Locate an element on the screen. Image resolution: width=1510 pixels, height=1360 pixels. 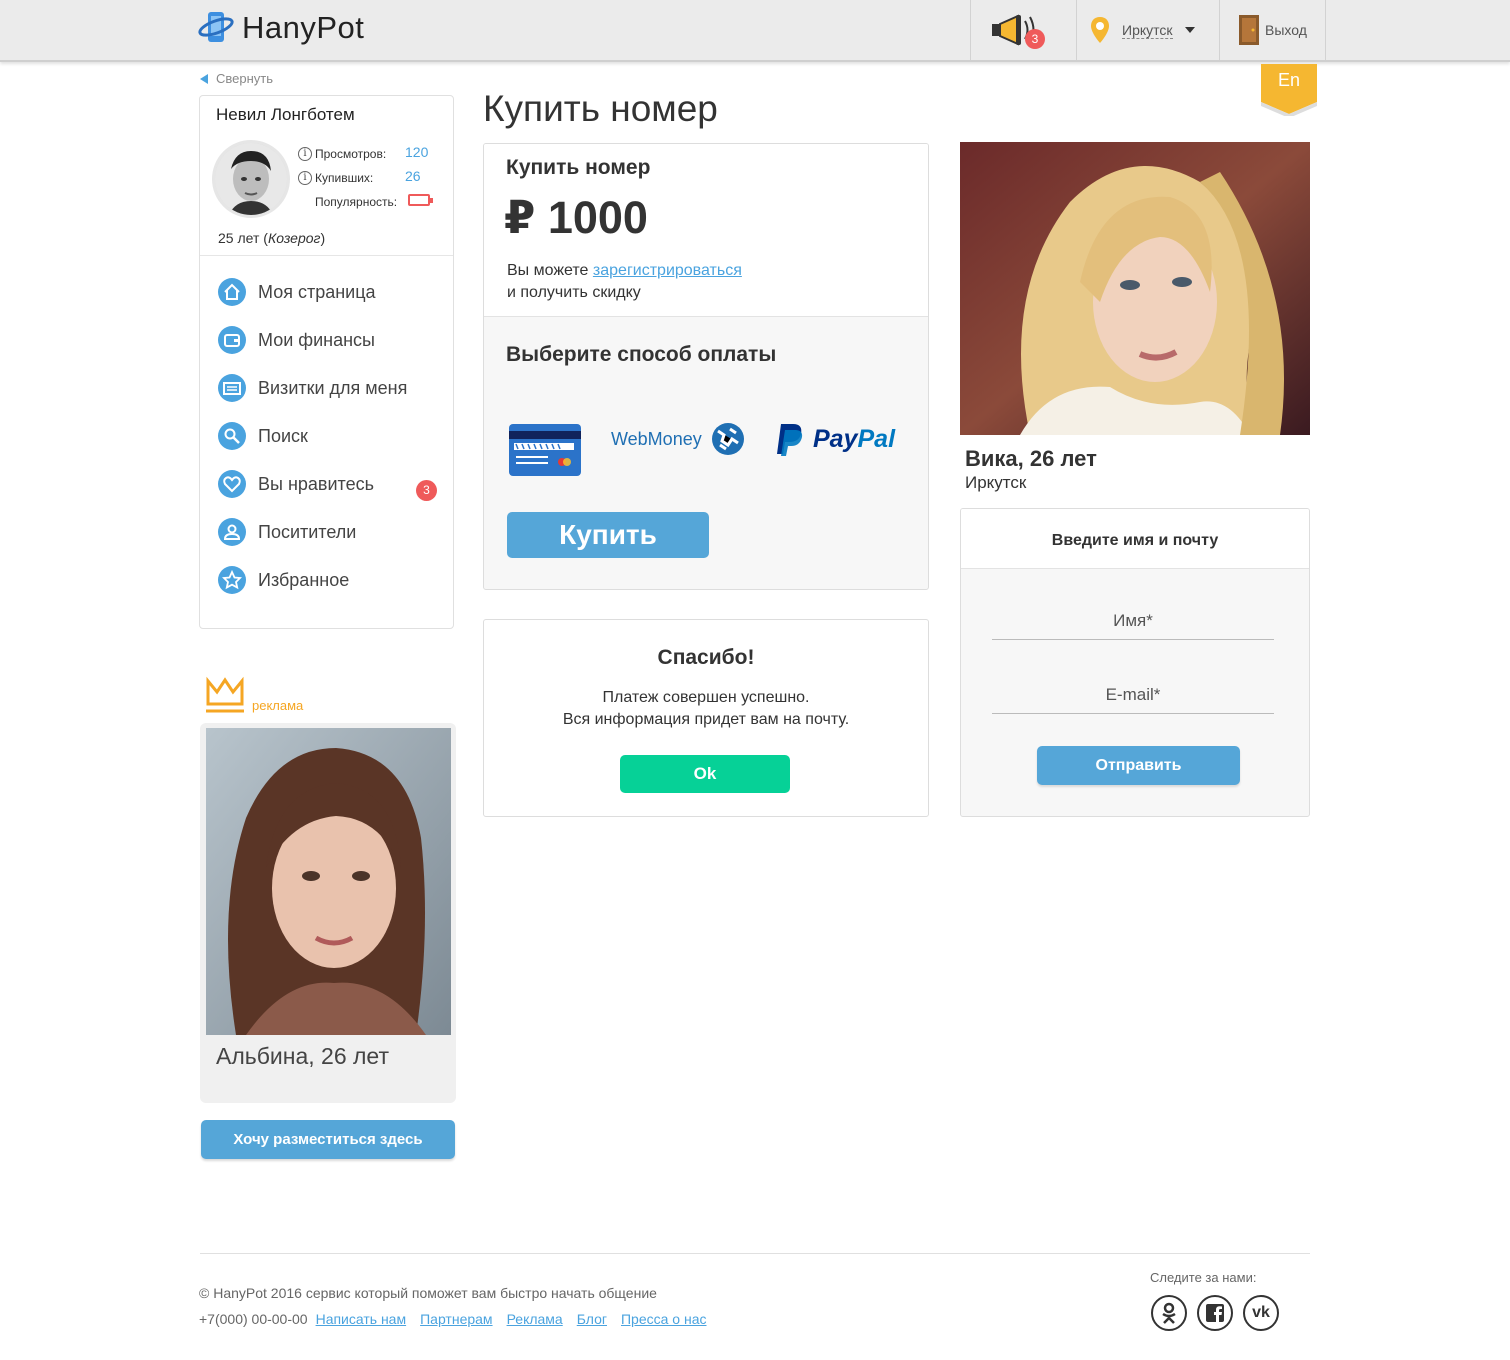
footer-link-press: Пресса о нас is located at coordinates (664, 1319).